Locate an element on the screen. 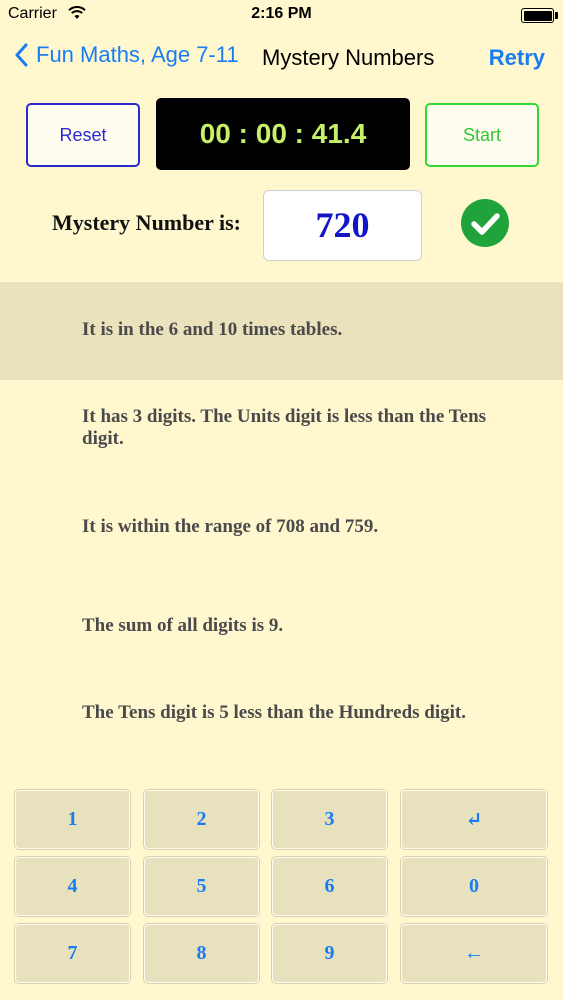 The width and height of the screenshot is (563, 1000). chevron-left-icon is located at coordinates (21, 55).